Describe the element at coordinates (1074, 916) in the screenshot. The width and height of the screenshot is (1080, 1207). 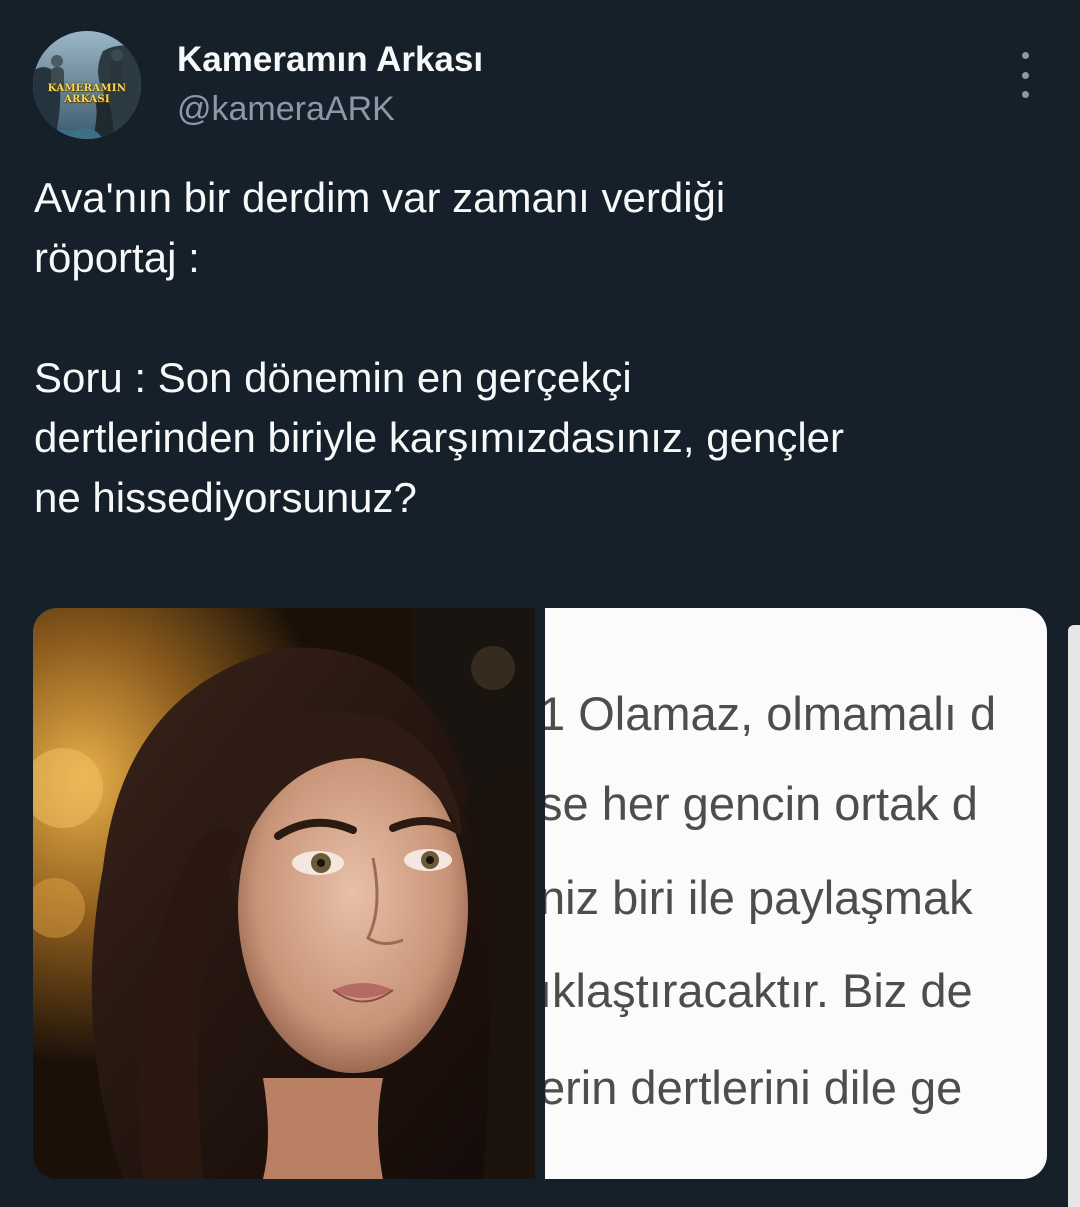
I see `scrollbar` at that location.